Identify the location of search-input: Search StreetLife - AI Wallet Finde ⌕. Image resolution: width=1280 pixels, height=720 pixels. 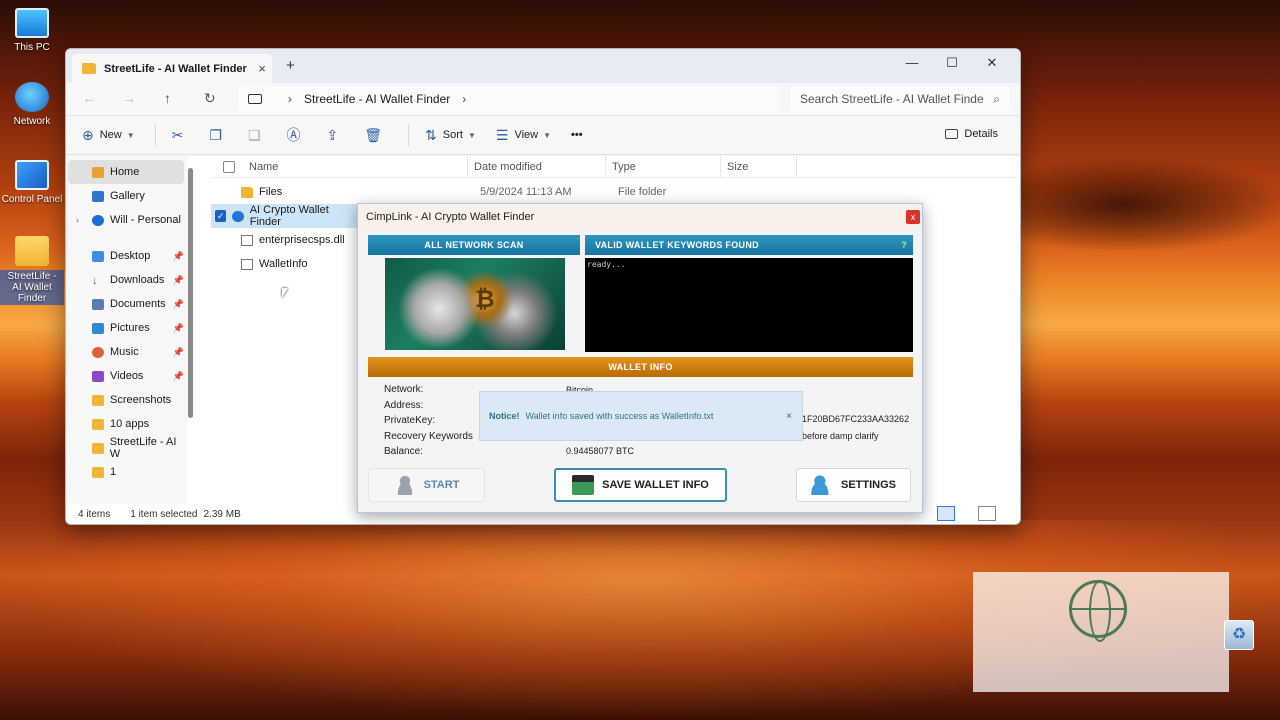
(900, 99).